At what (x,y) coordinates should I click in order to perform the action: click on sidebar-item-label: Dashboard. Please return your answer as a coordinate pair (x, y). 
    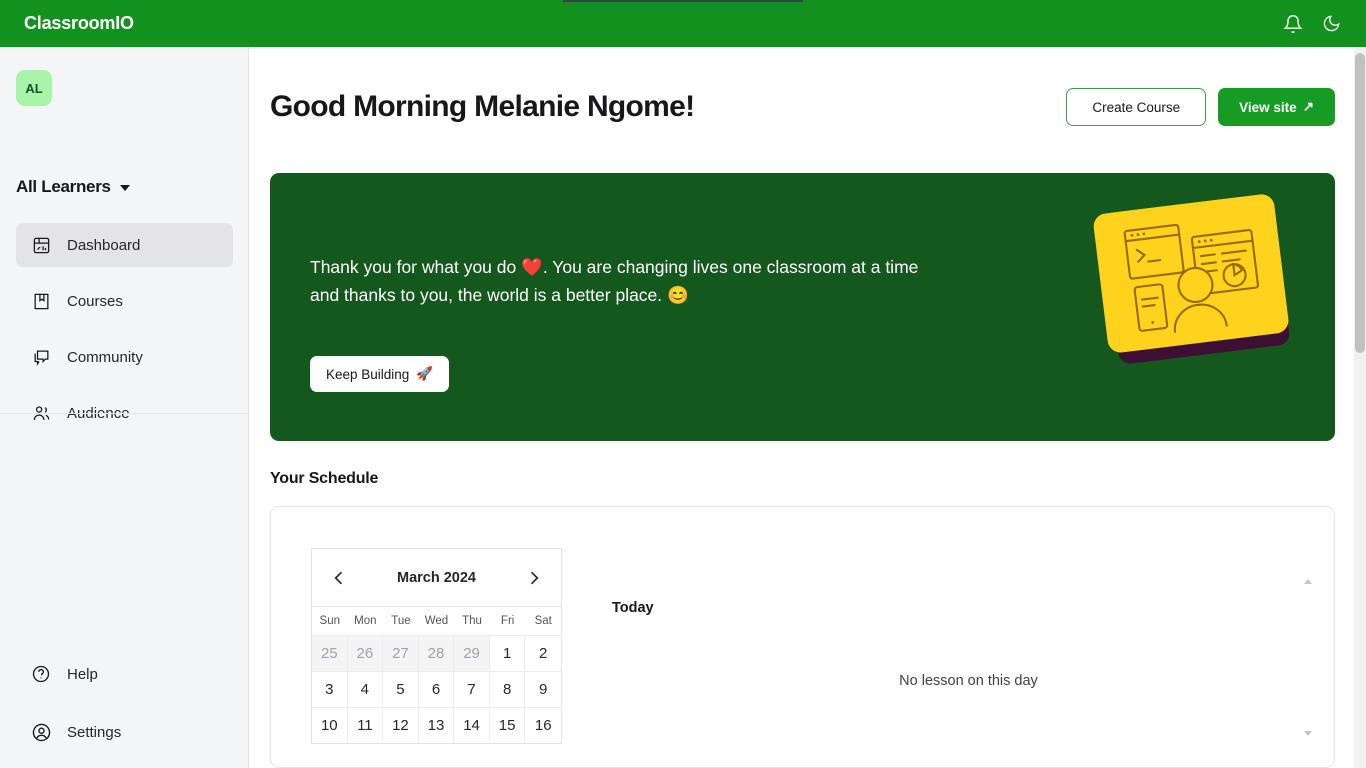
    Looking at the image, I should click on (104, 245).